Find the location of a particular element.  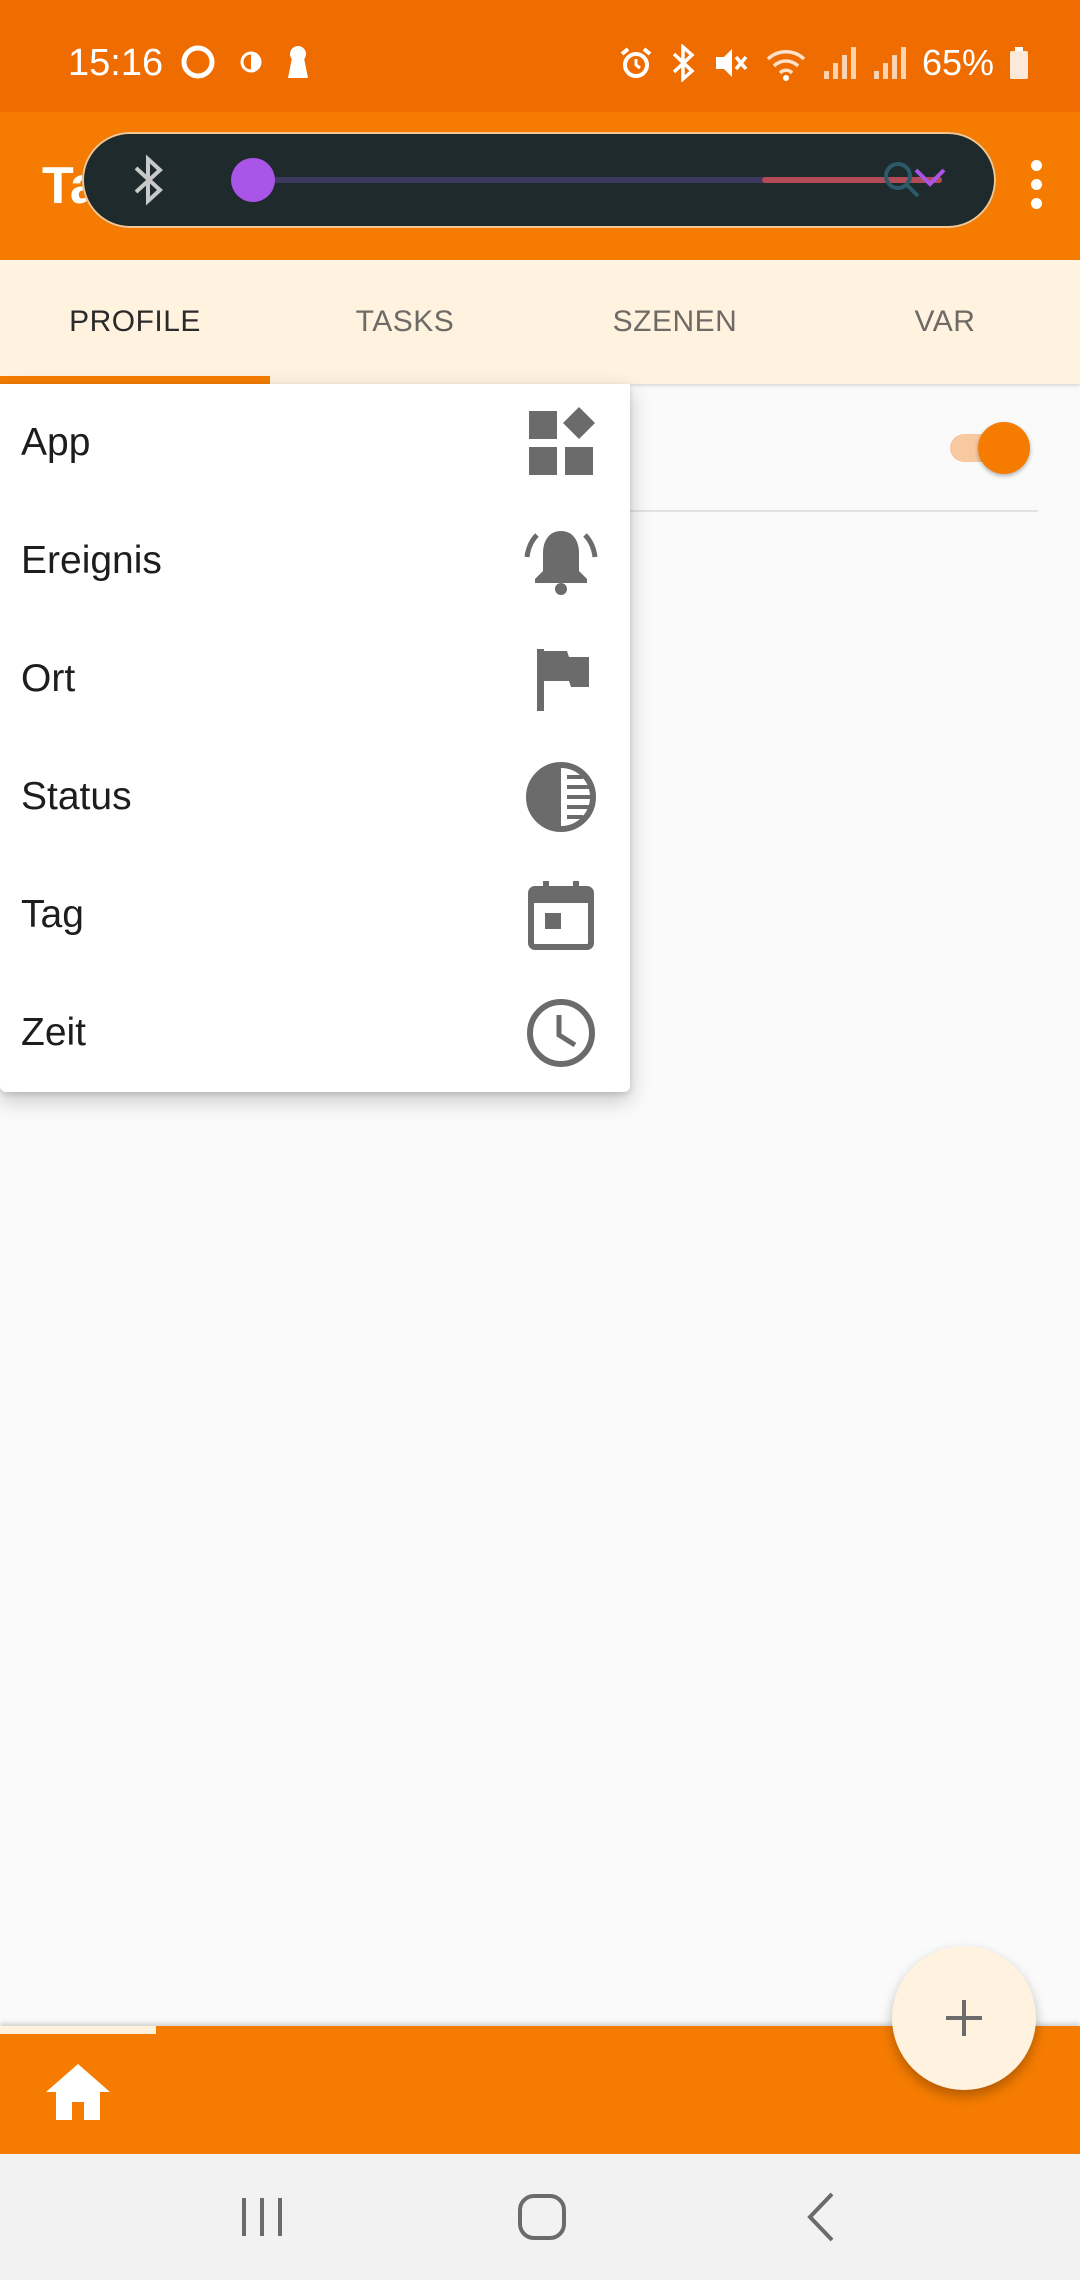

tab-szenen: SZENEN is located at coordinates (675, 322).